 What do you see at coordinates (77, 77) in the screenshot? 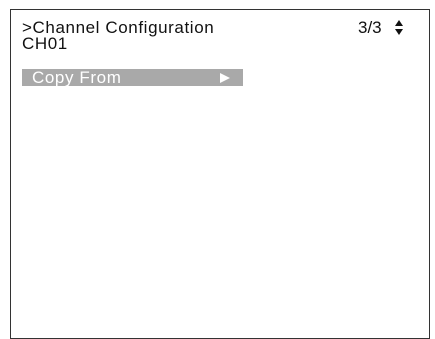
I see `menu-item-label: Copy From` at bounding box center [77, 77].